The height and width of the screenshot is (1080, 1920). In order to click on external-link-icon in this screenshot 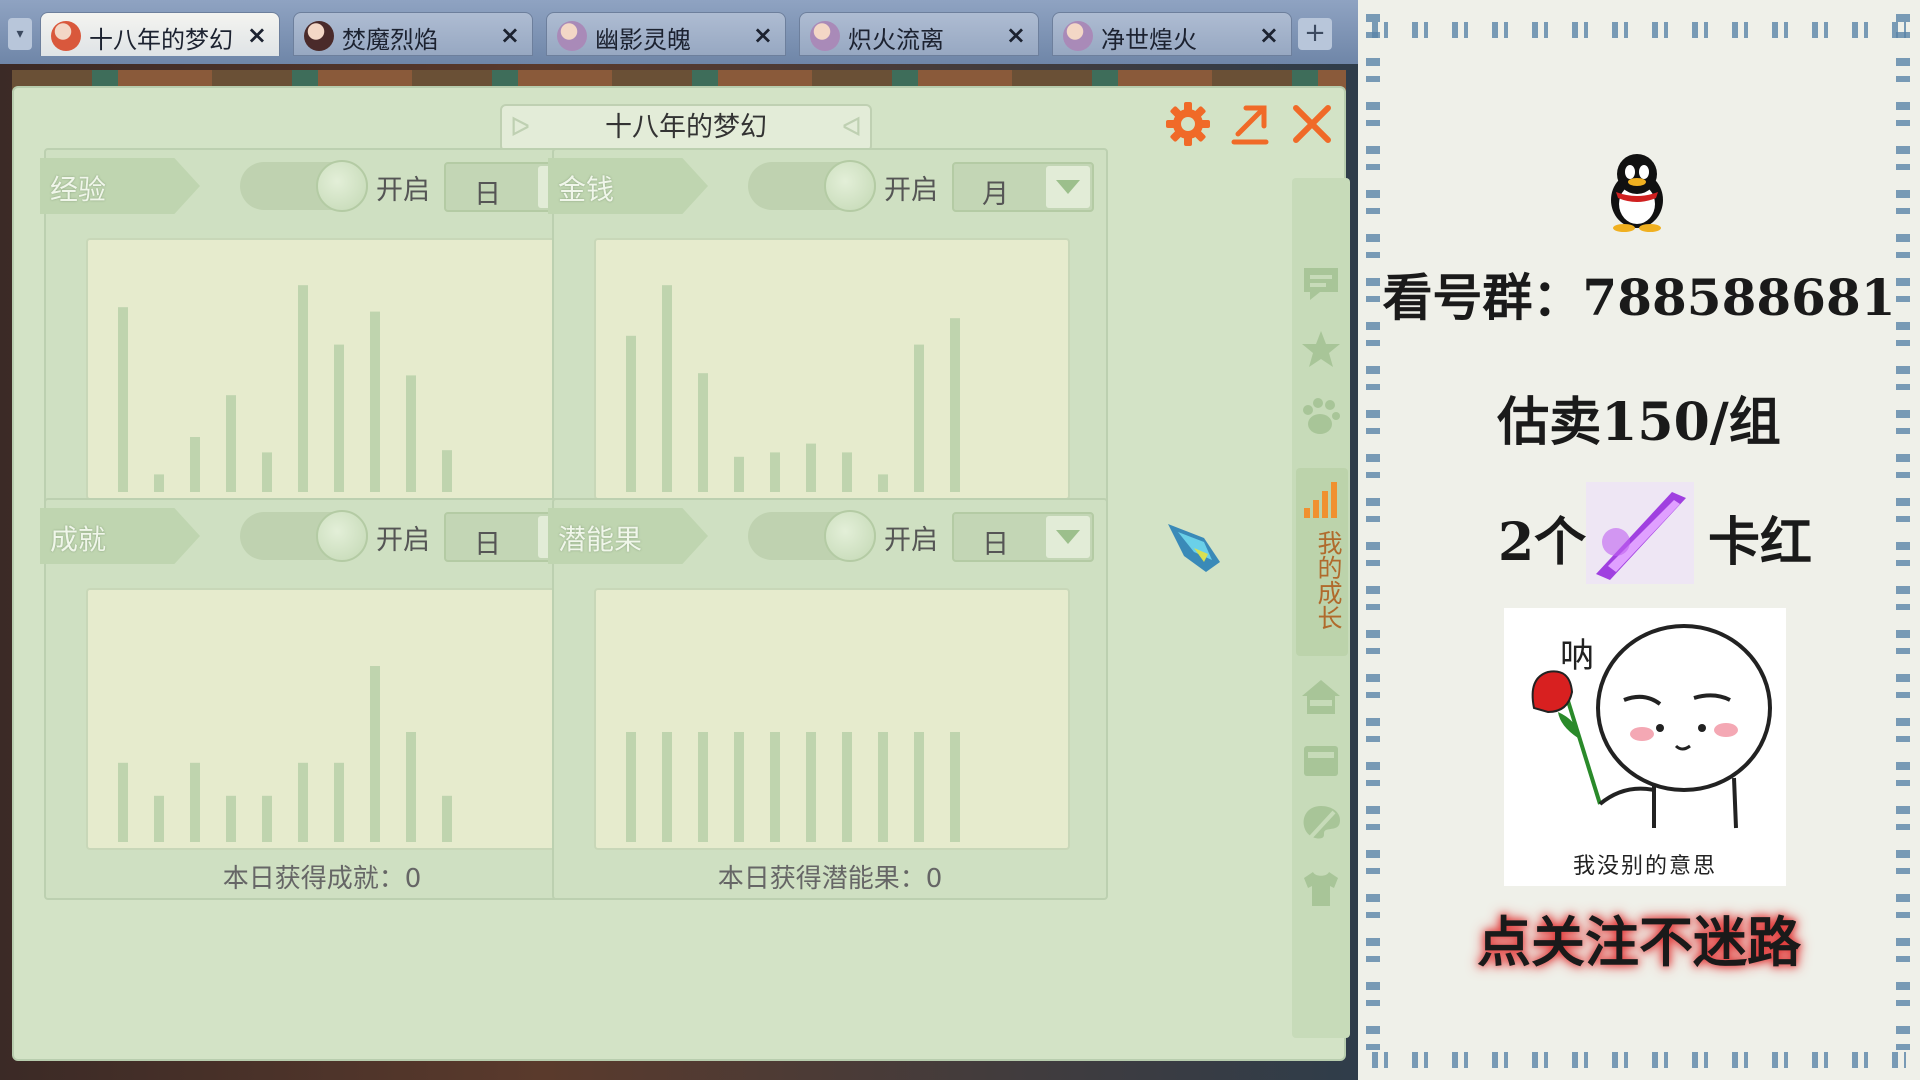, I will do `click(1250, 124)`.